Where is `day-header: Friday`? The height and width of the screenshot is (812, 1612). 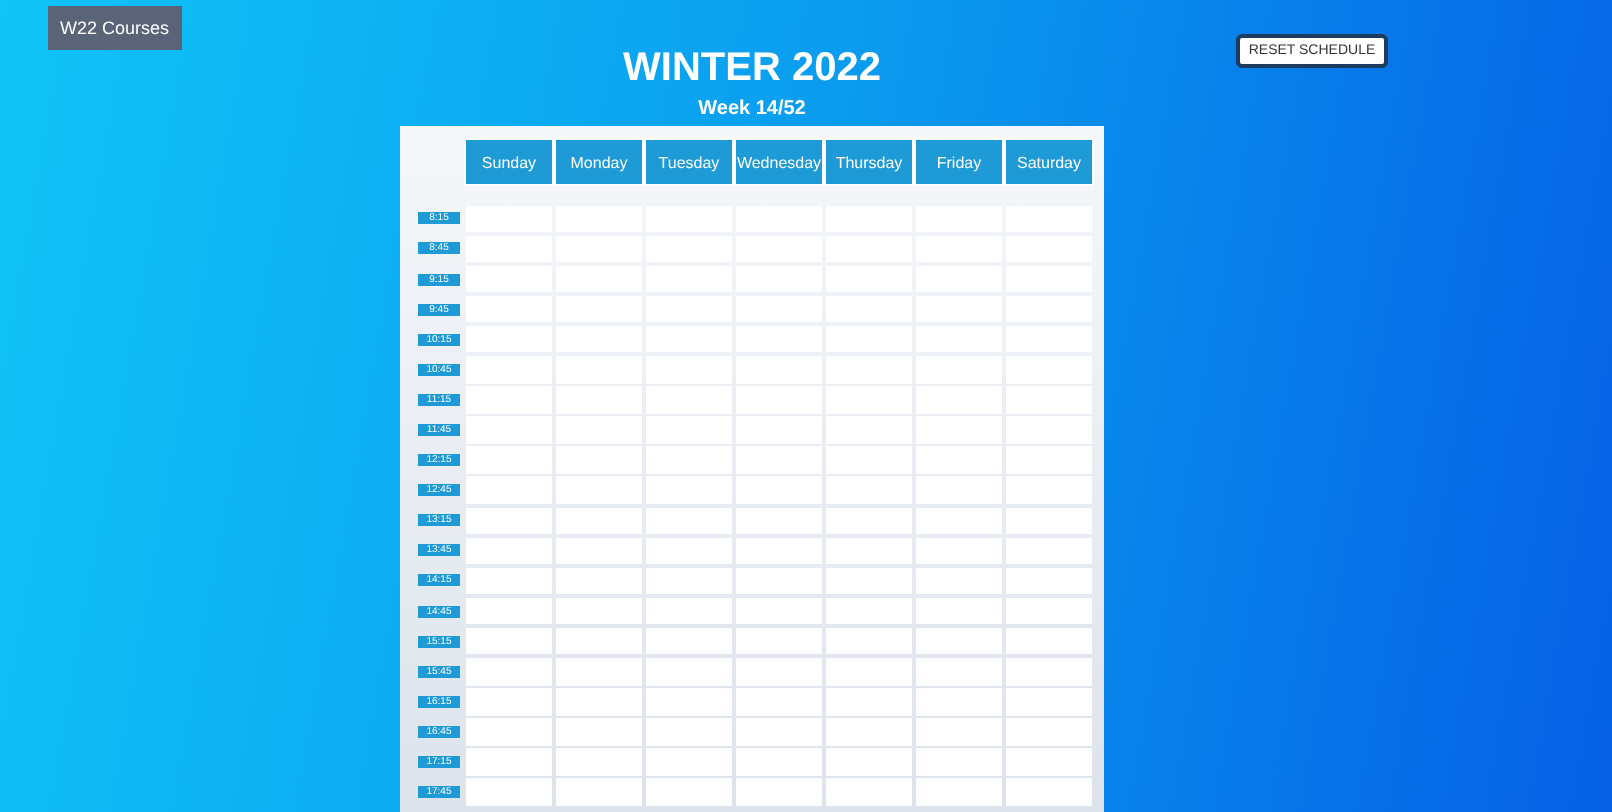
day-header: Friday is located at coordinates (959, 162).